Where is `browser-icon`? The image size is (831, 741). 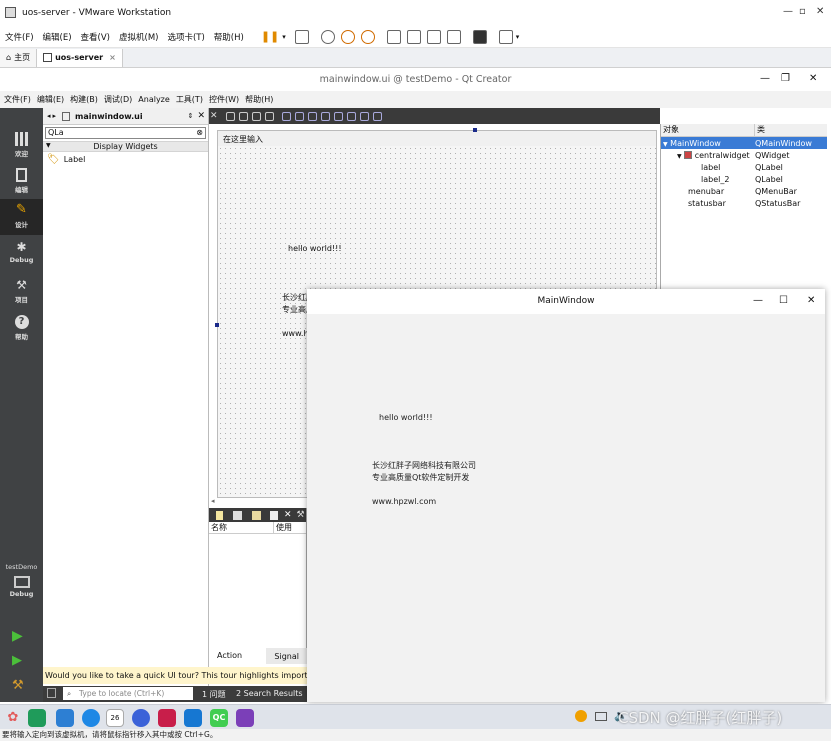 browser-icon is located at coordinates (91, 718).